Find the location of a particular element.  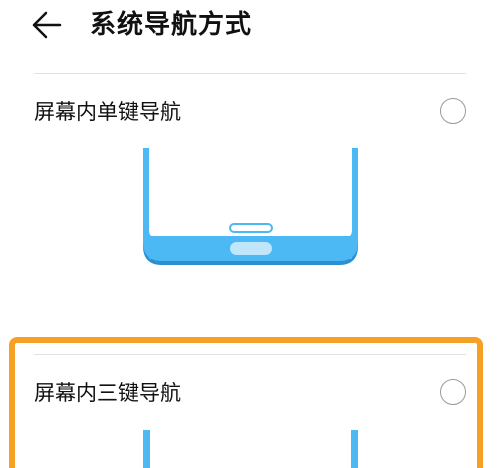

phone-illustration-three-key is located at coordinates (250, 449).